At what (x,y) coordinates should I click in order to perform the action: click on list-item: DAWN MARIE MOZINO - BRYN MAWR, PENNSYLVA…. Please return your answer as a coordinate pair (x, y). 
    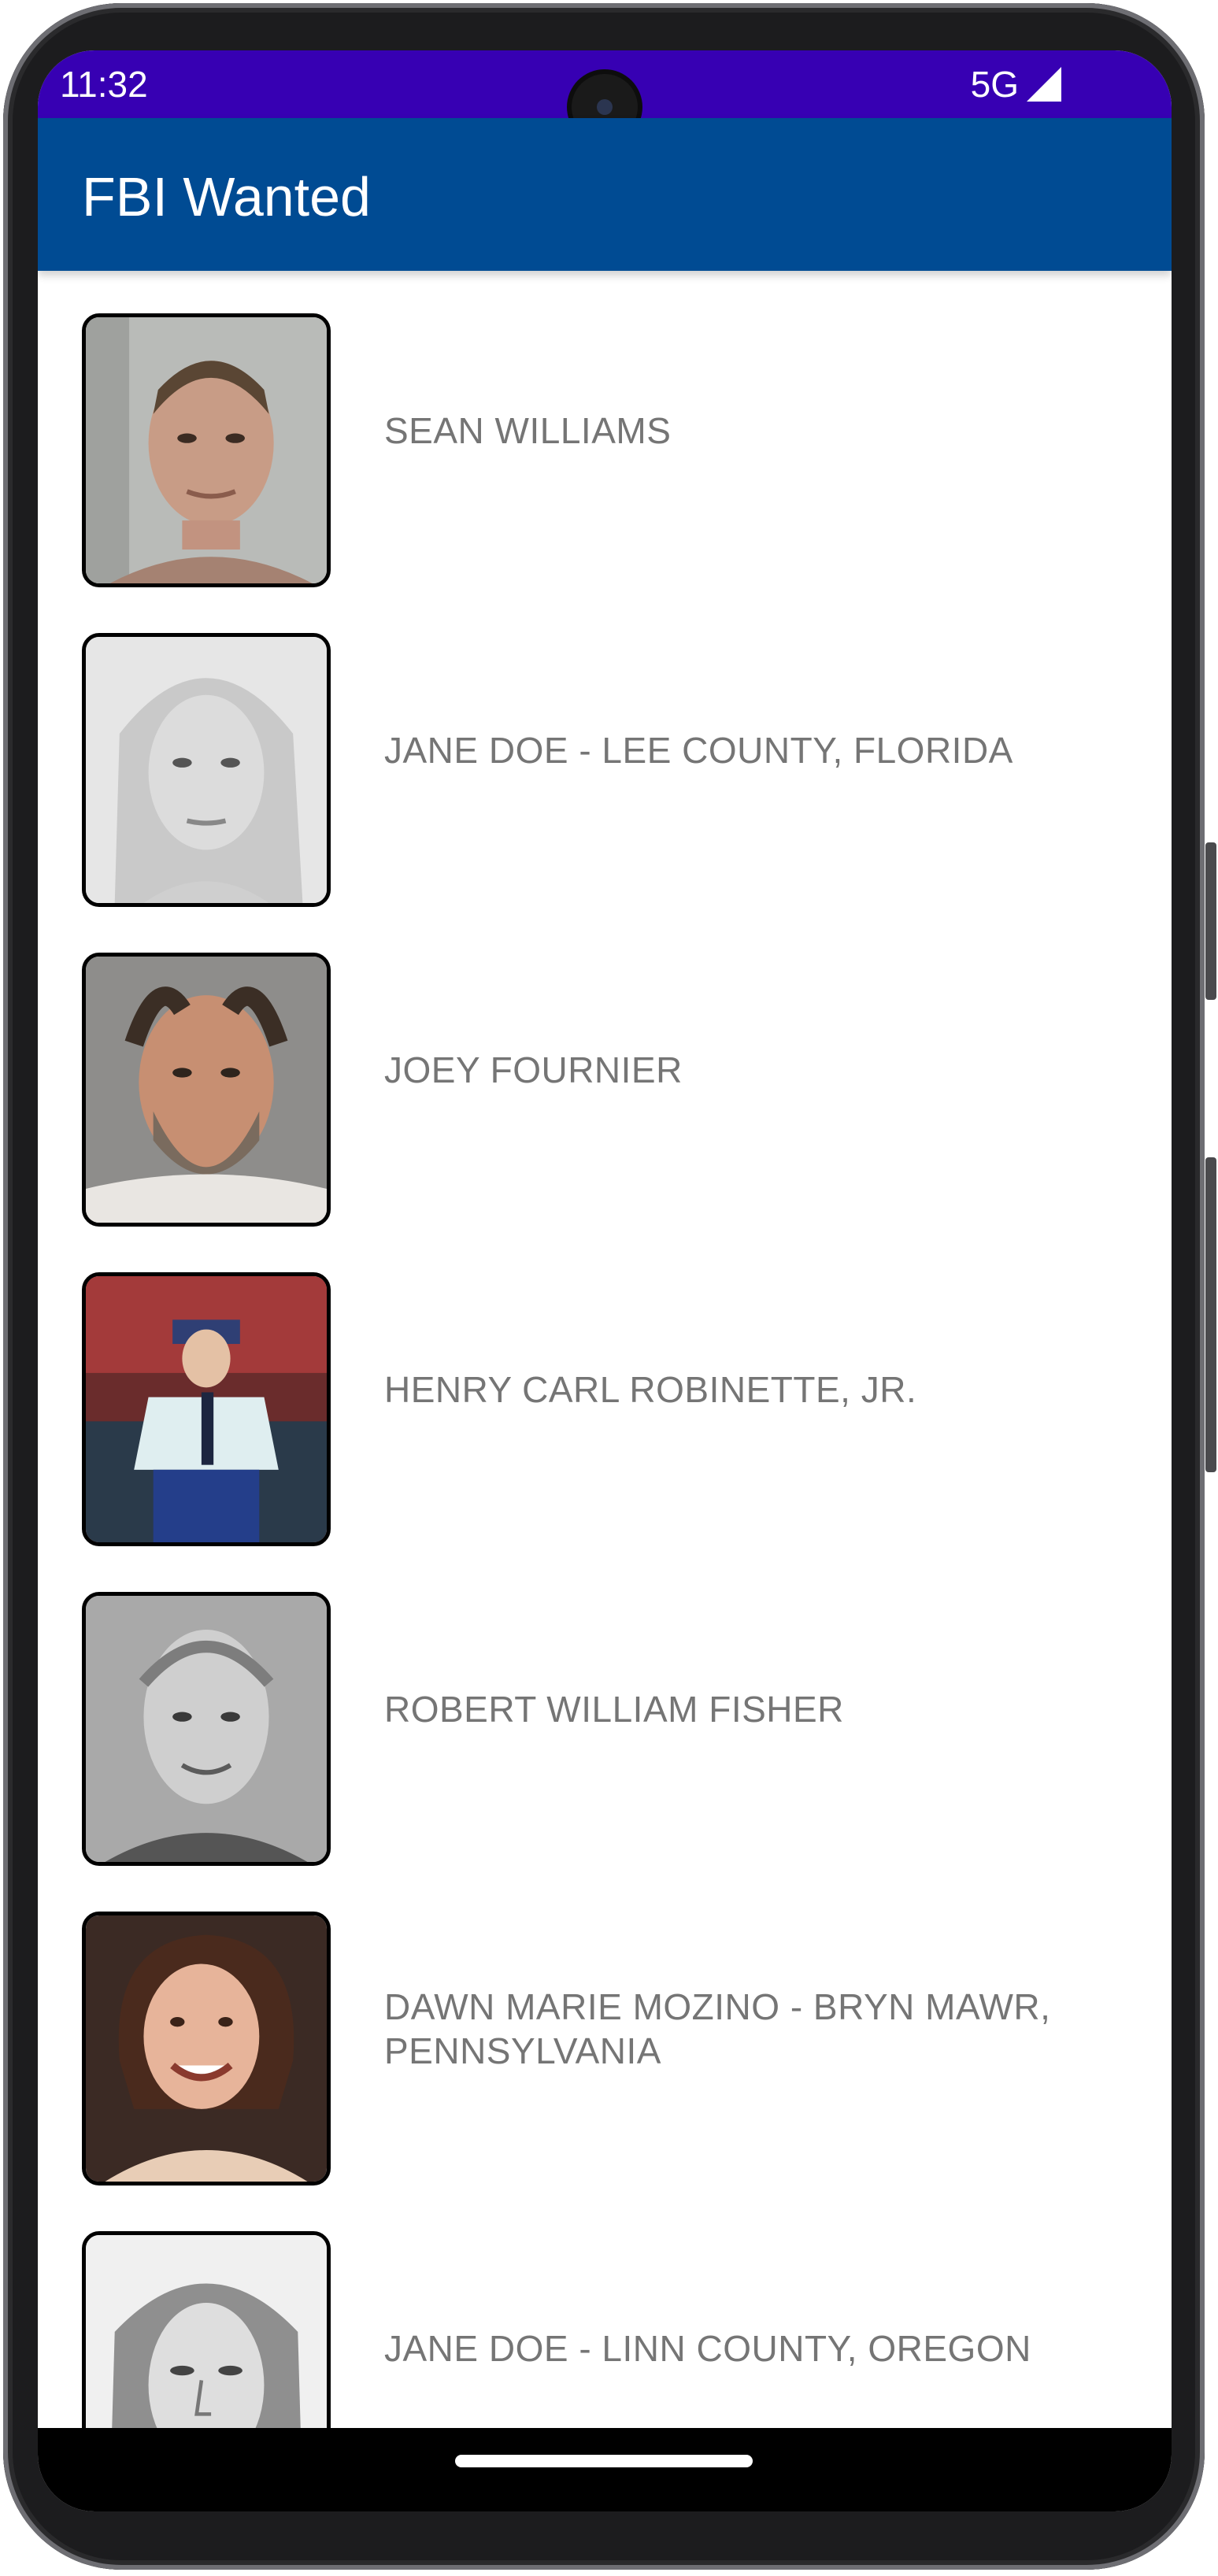
    Looking at the image, I should click on (605, 2029).